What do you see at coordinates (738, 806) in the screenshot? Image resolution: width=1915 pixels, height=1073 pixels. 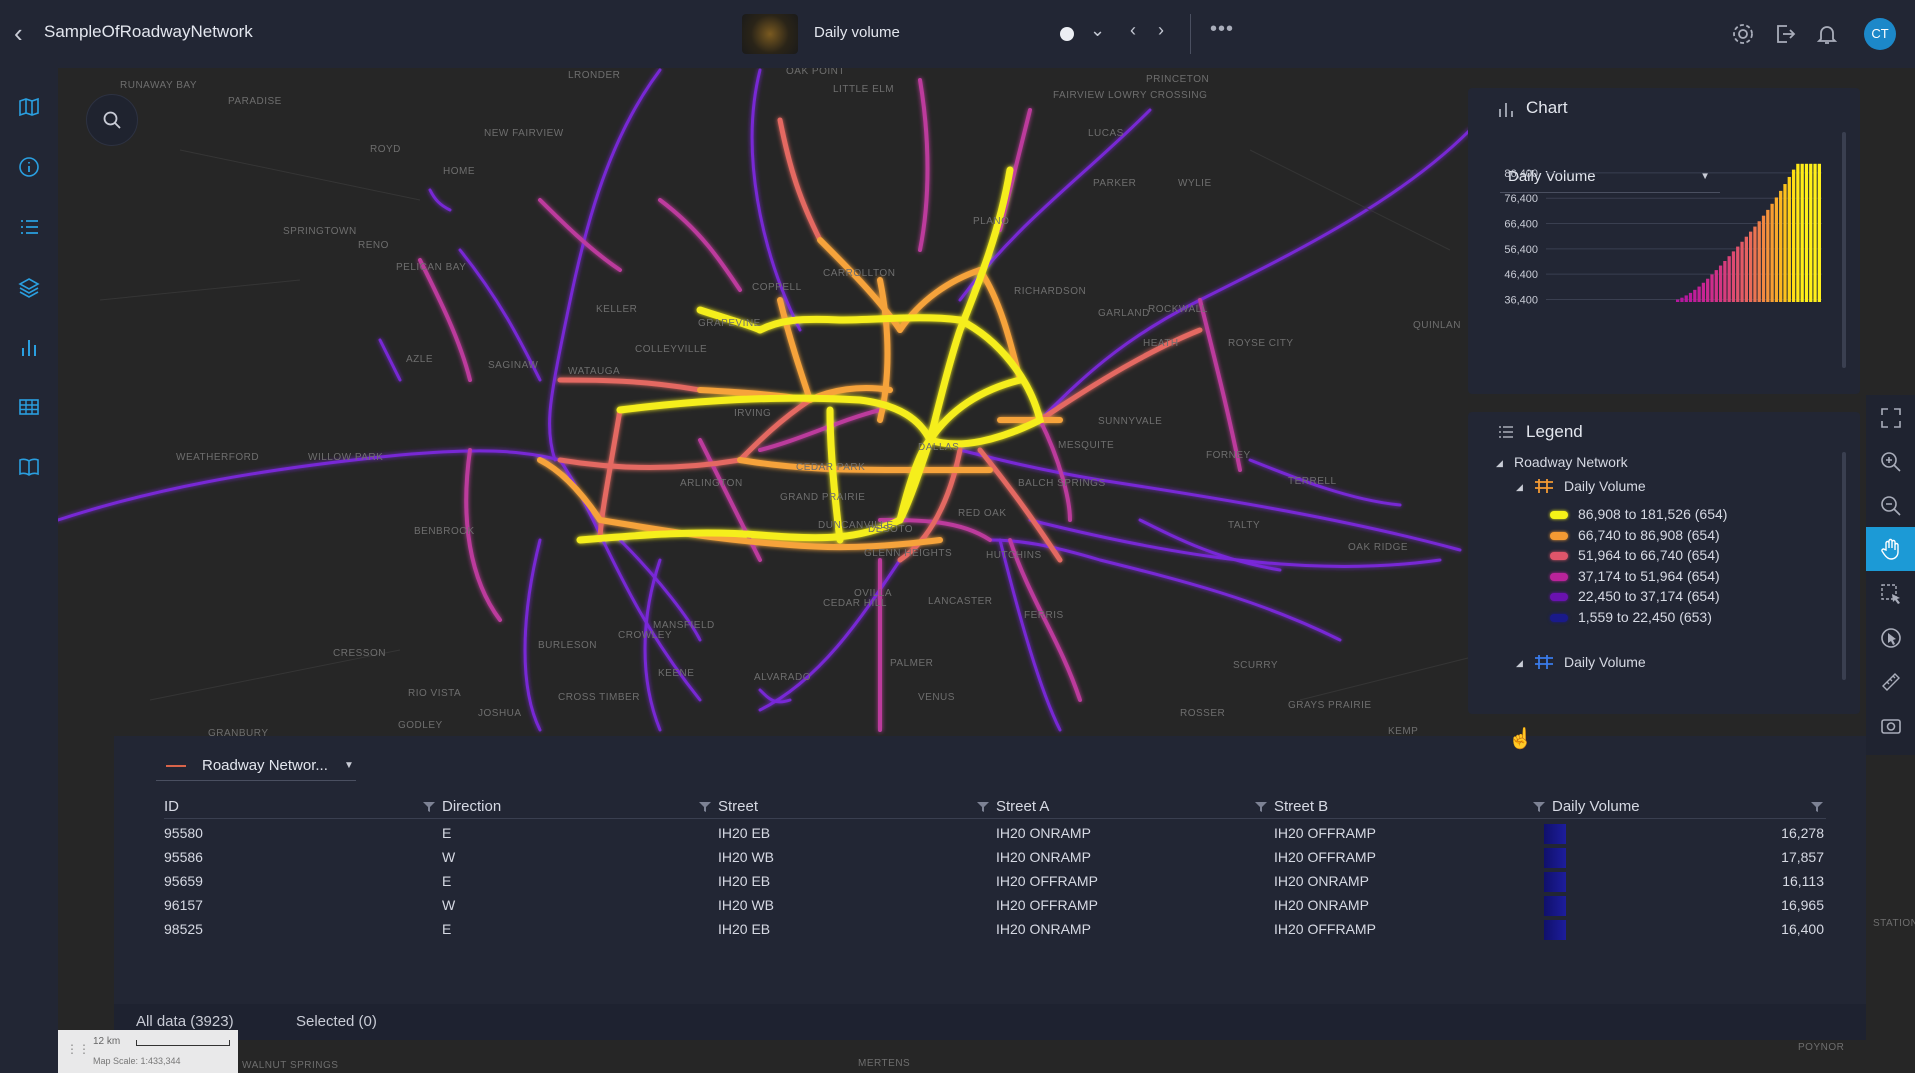 I see `column-header: Street` at bounding box center [738, 806].